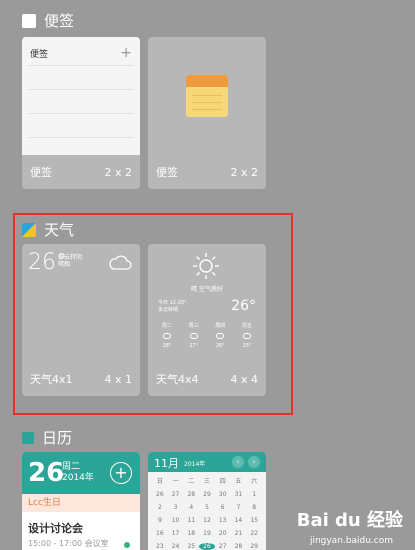 This screenshot has width=415, height=550. I want to click on prev-month-icon: ‹, so click(238, 462).